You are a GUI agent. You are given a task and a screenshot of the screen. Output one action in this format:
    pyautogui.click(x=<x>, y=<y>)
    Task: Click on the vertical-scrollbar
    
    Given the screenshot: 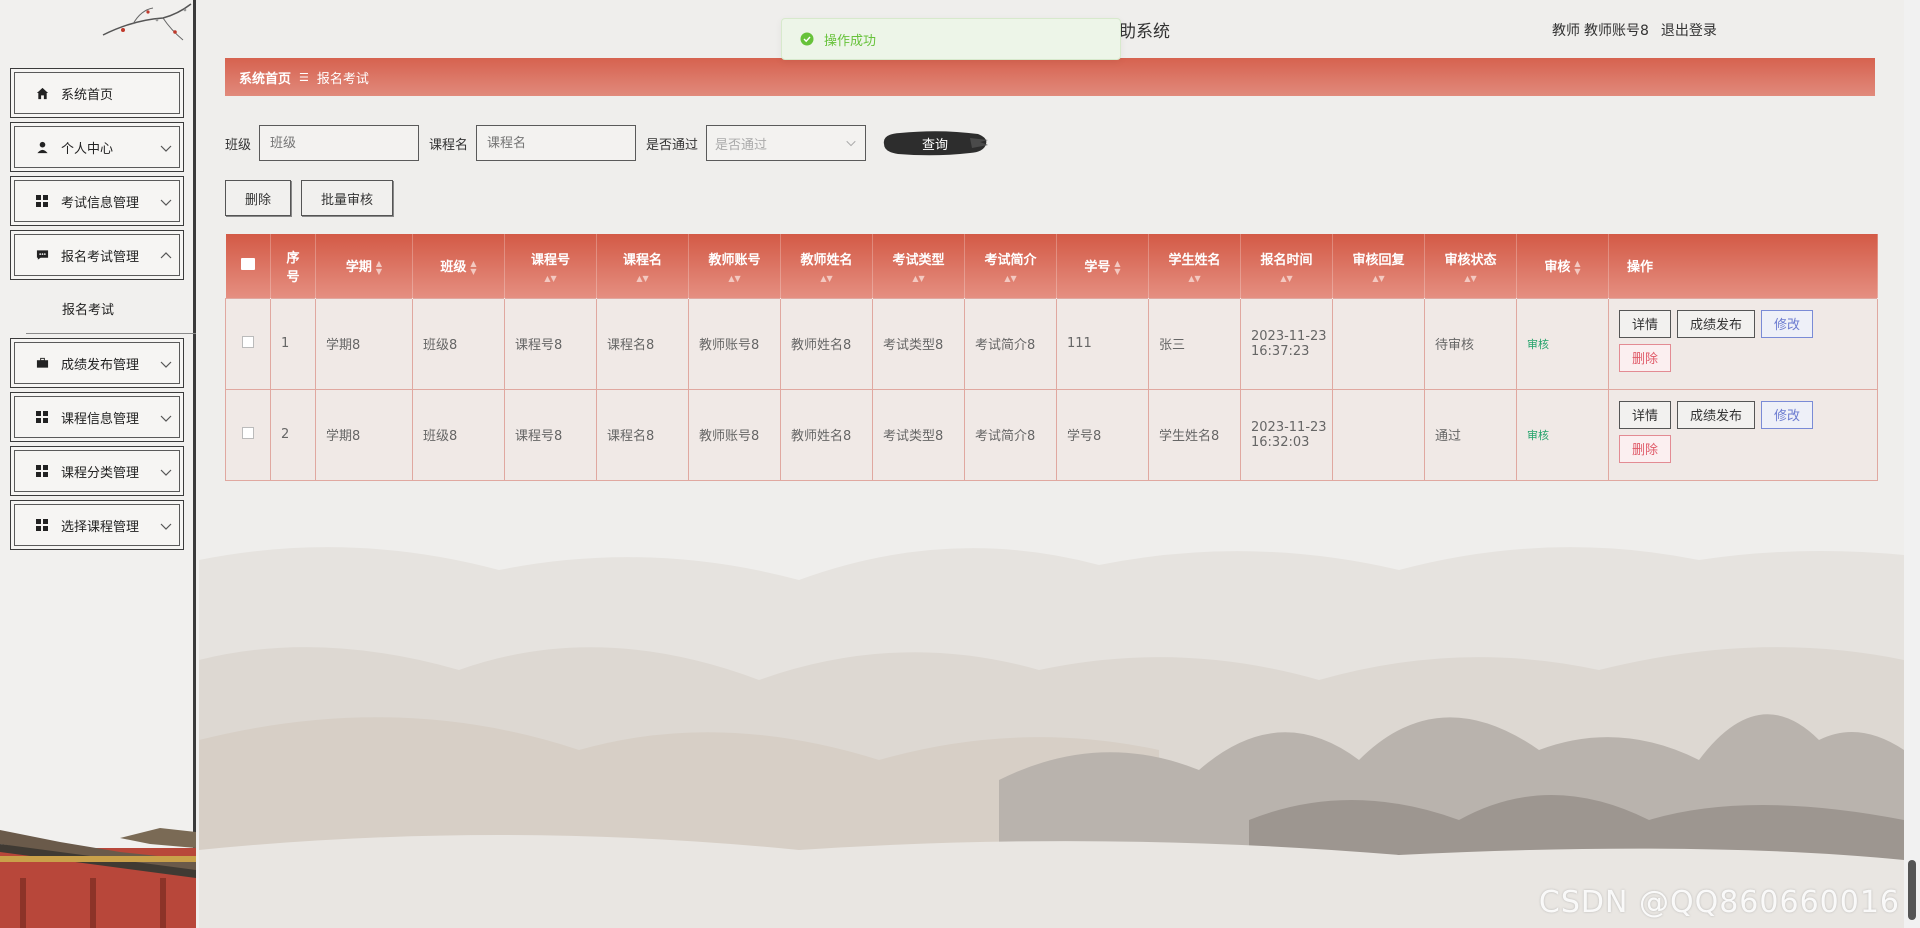 What is the action you would take?
    pyautogui.click(x=1912, y=464)
    